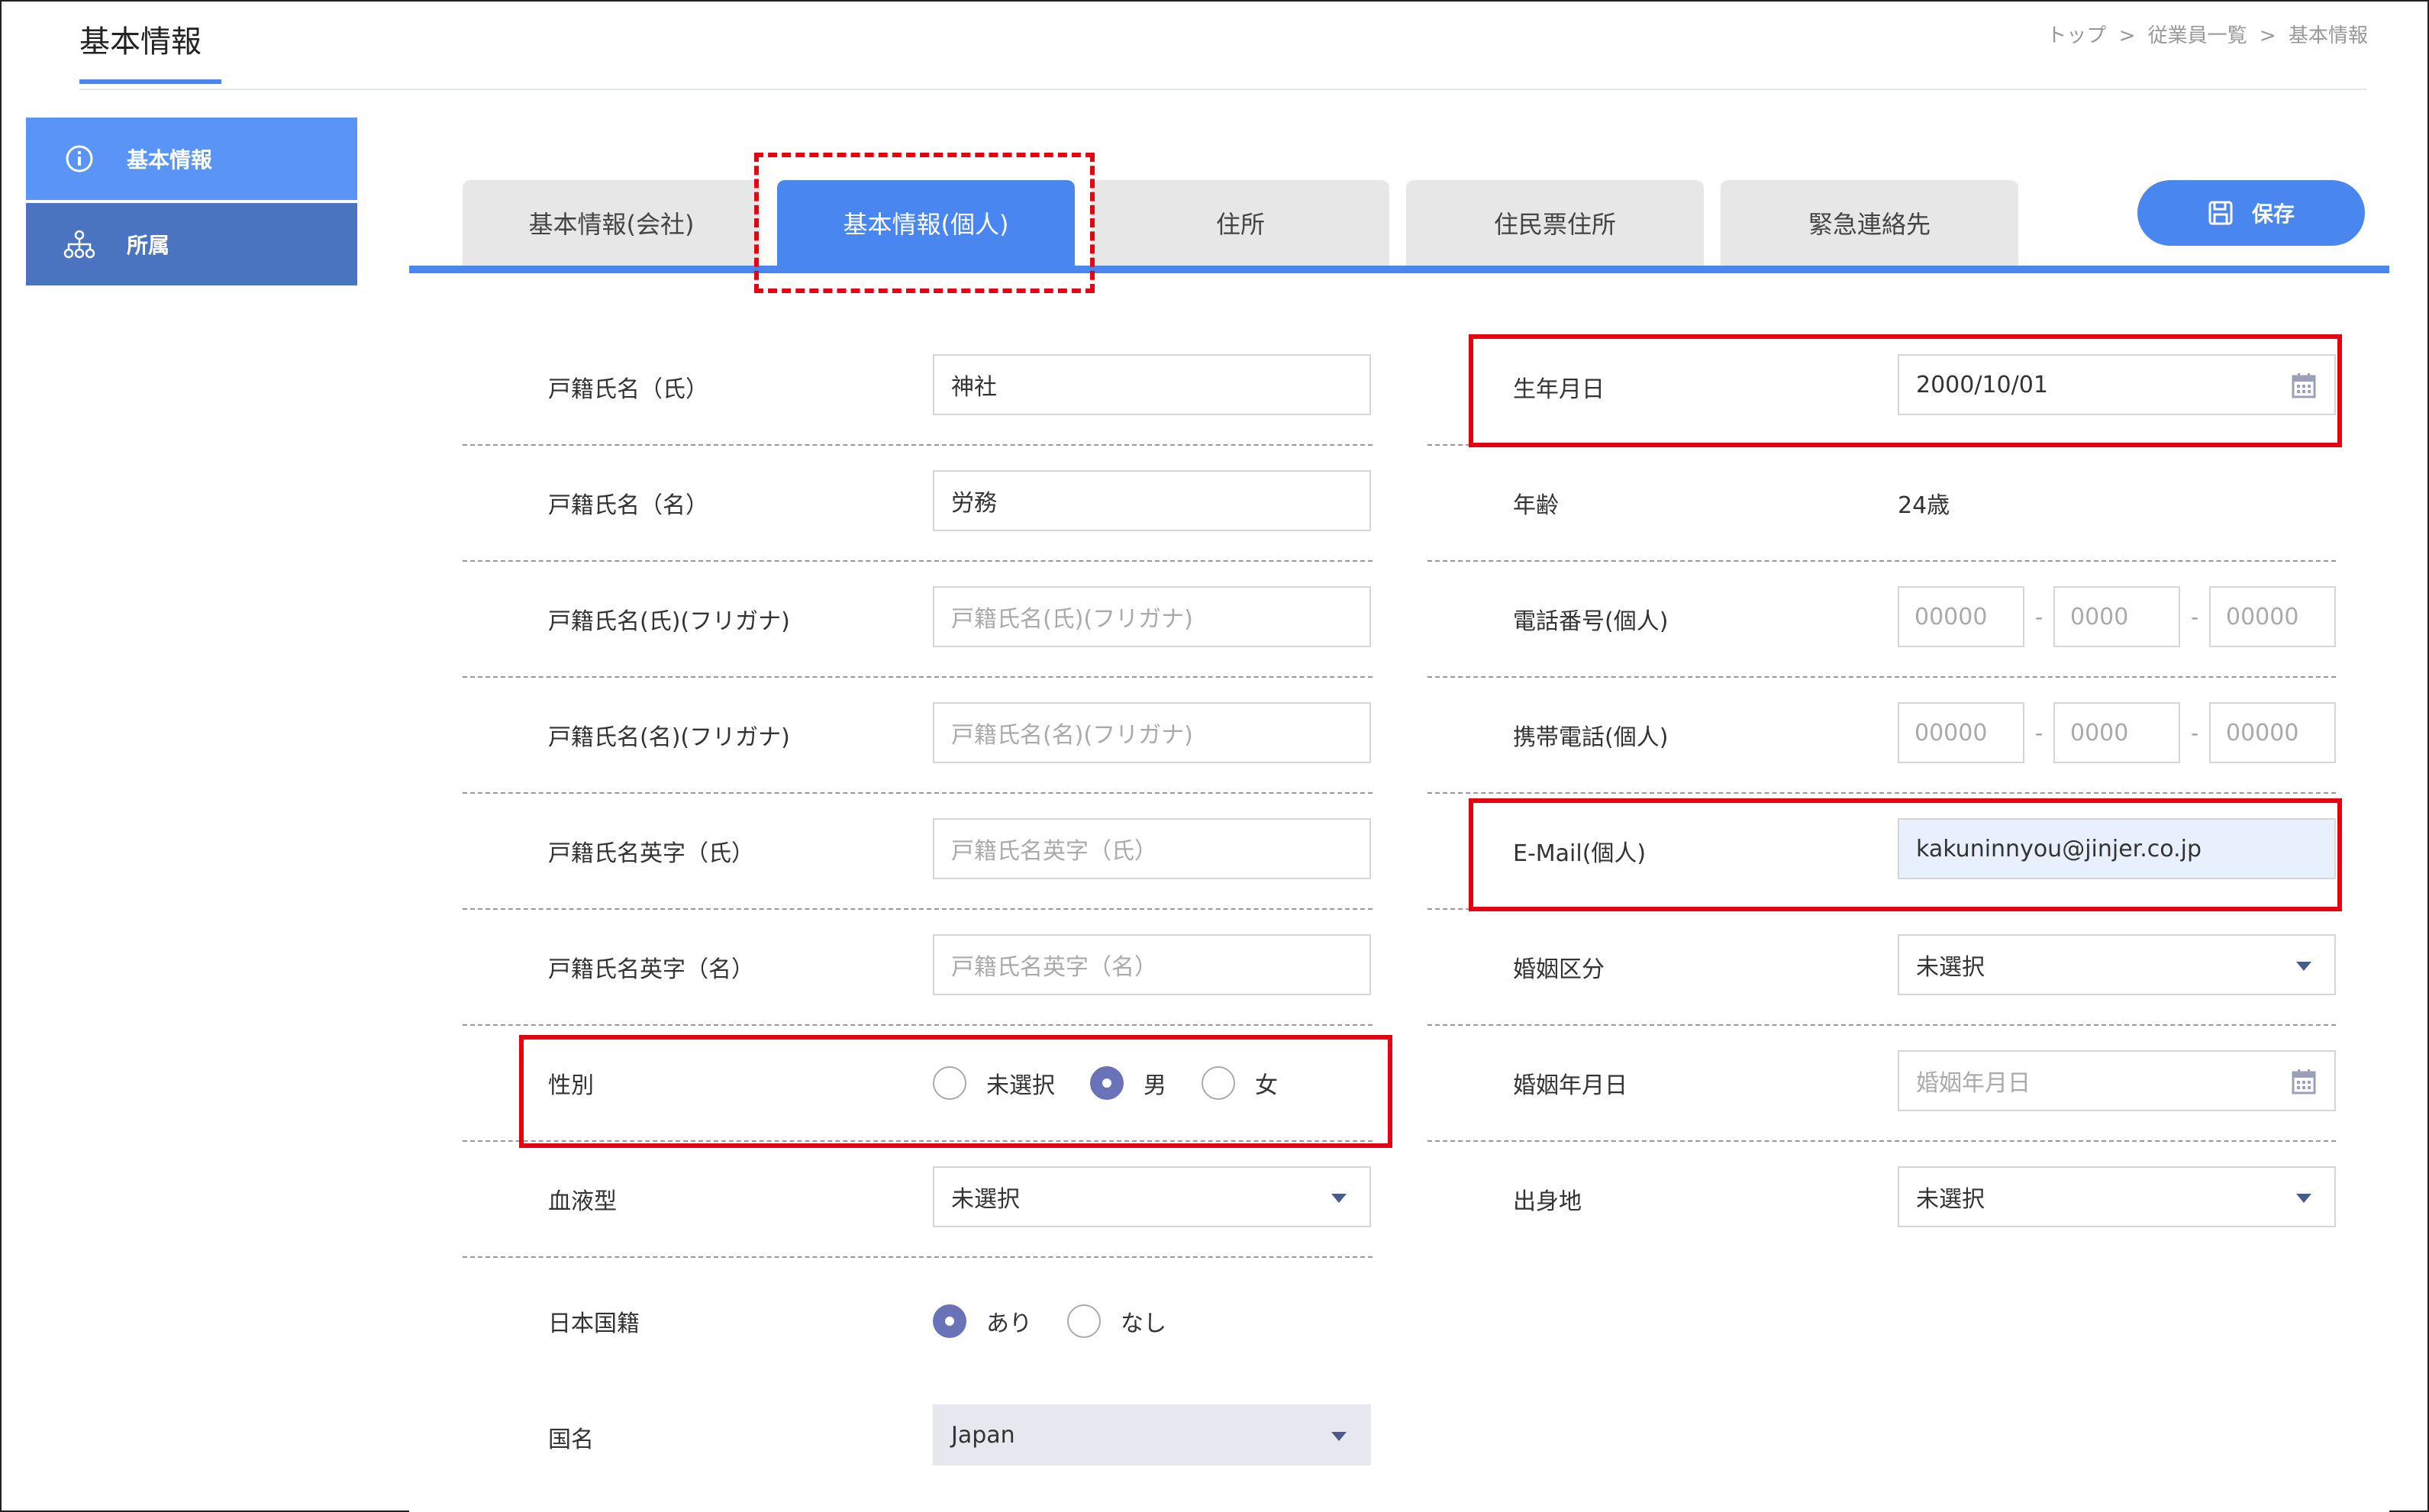 Image resolution: width=2429 pixels, height=1512 pixels. I want to click on birthplace-select: 未選択, so click(2117, 1196).